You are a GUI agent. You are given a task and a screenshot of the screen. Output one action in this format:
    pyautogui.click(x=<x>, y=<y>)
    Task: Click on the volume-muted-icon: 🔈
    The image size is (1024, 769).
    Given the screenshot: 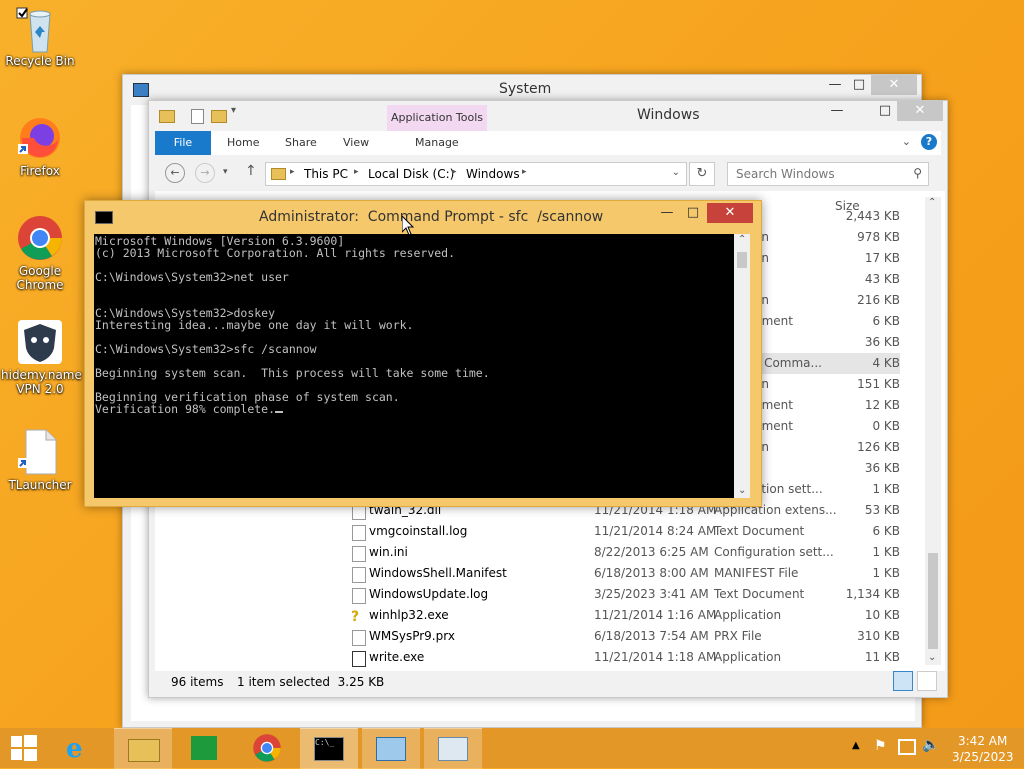 What is the action you would take?
    pyautogui.click(x=930, y=745)
    